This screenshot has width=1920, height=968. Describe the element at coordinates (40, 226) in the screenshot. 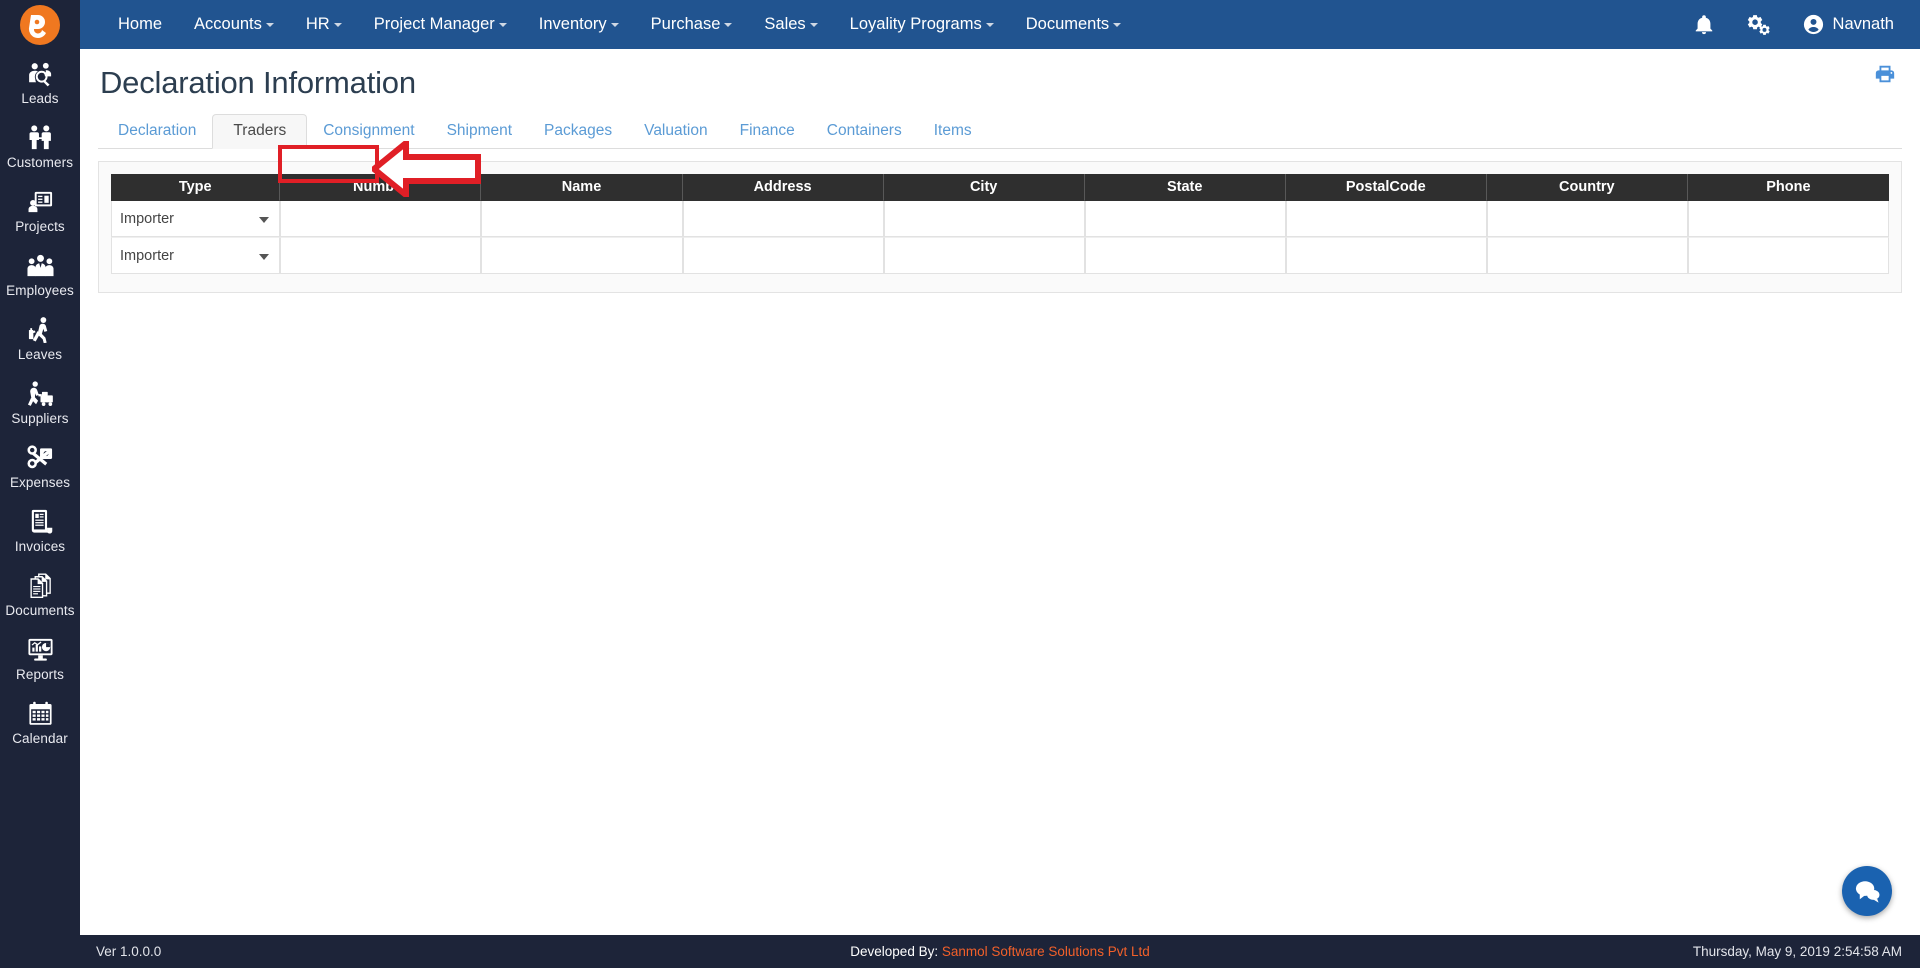

I see `sidebar-item-label: Projects` at that location.